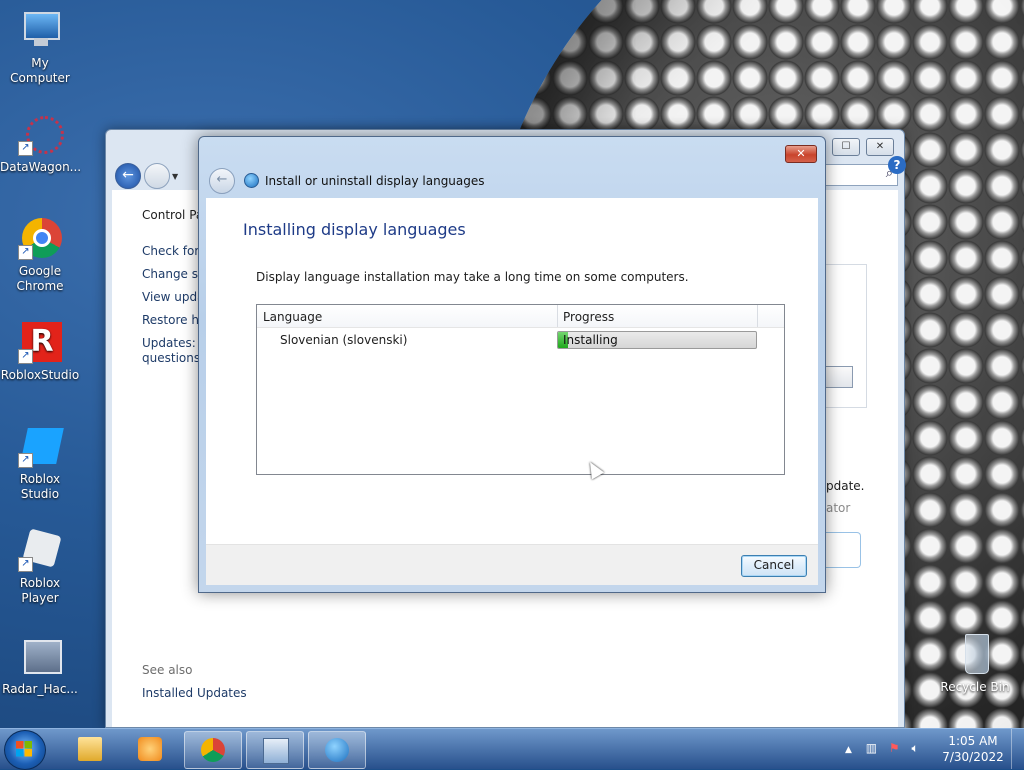  I want to click on recycle-bin-icon, so click(975, 654).